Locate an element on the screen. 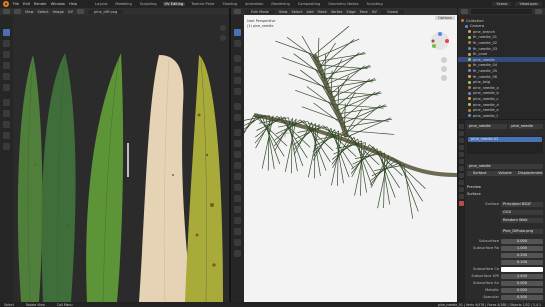  uv-menu-image: Image is located at coordinates (58, 12).